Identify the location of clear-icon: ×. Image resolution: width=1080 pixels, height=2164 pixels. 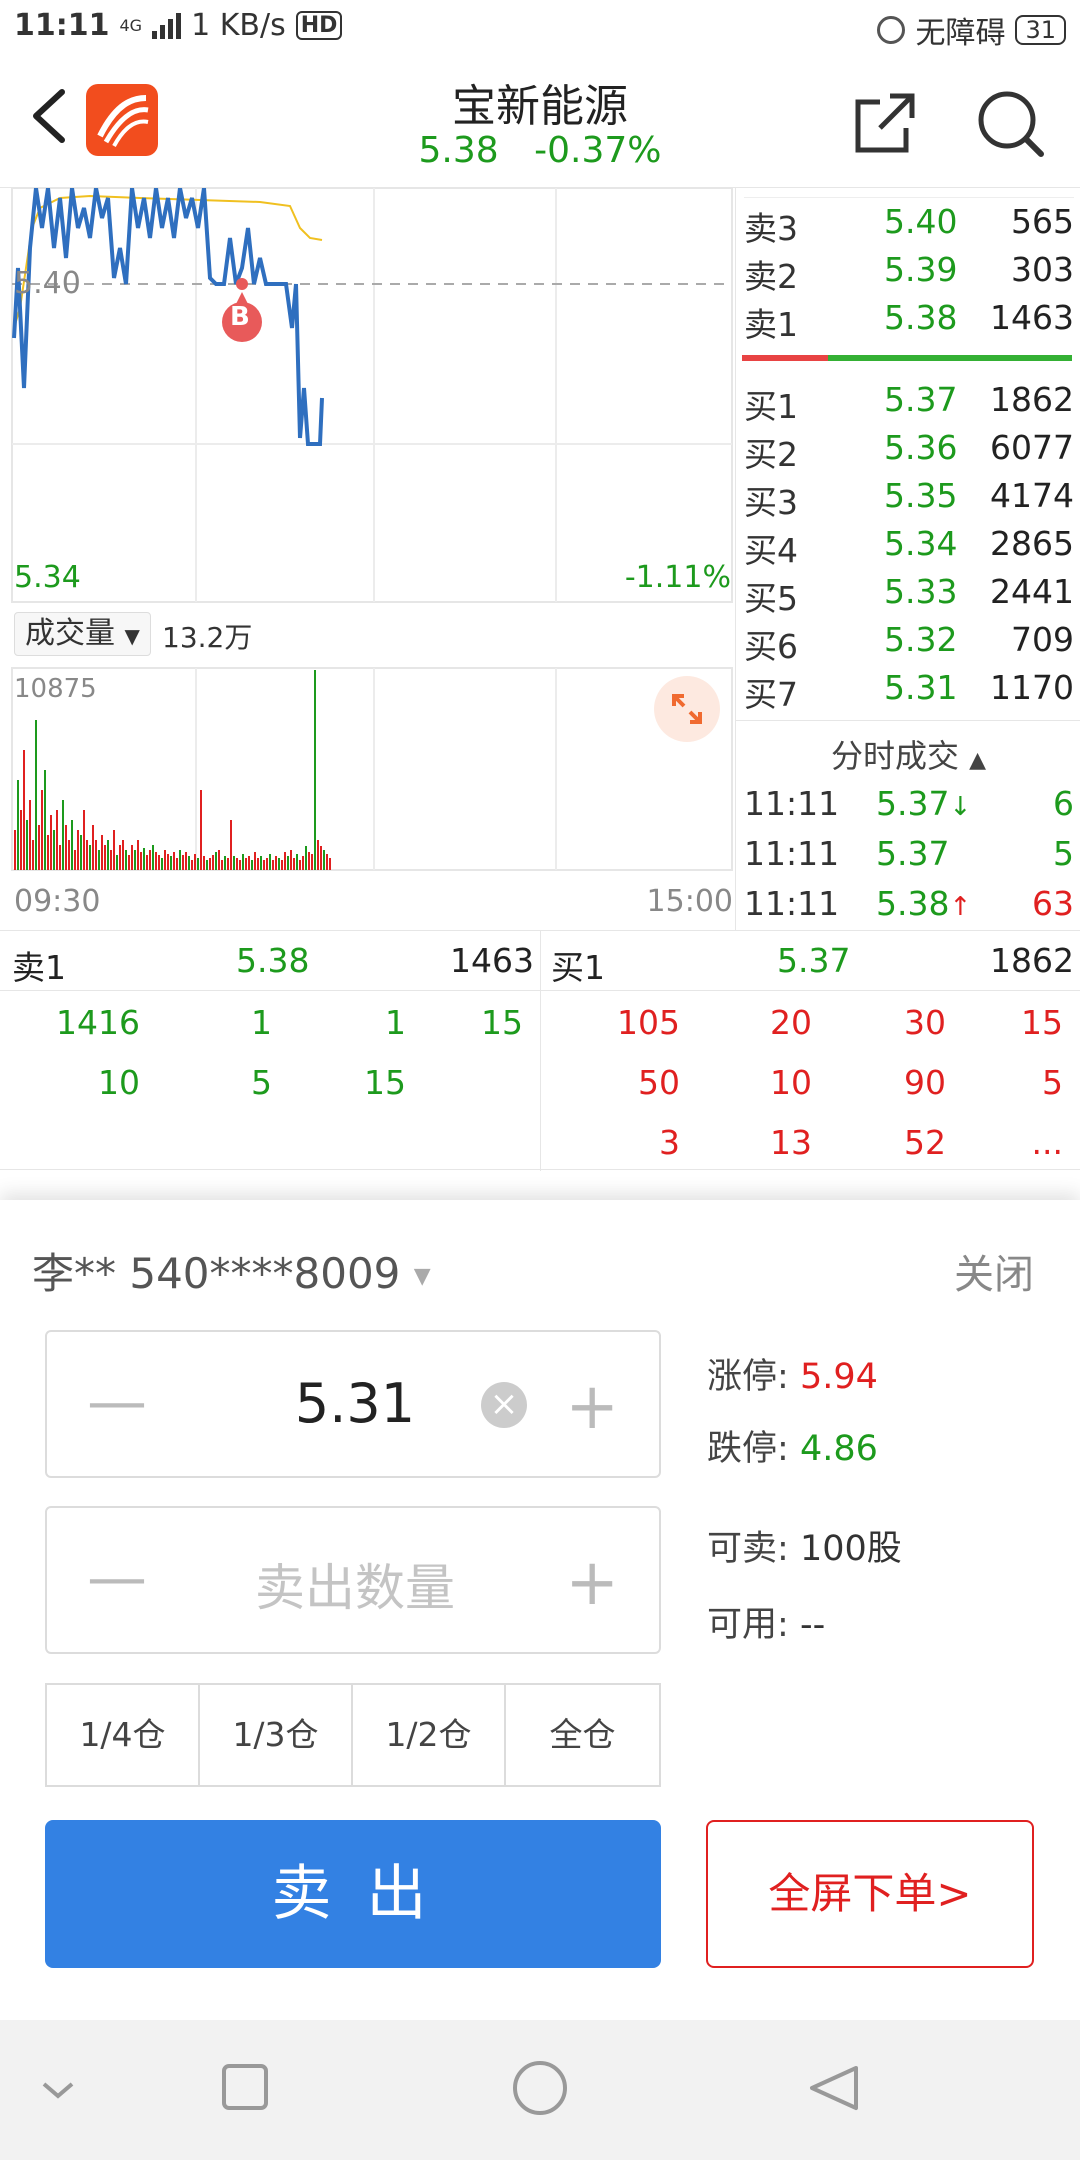
(504, 1405).